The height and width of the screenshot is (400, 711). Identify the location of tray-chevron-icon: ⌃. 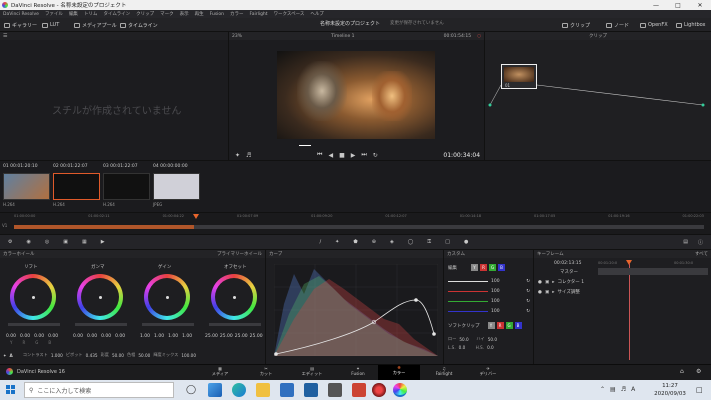
(602, 389).